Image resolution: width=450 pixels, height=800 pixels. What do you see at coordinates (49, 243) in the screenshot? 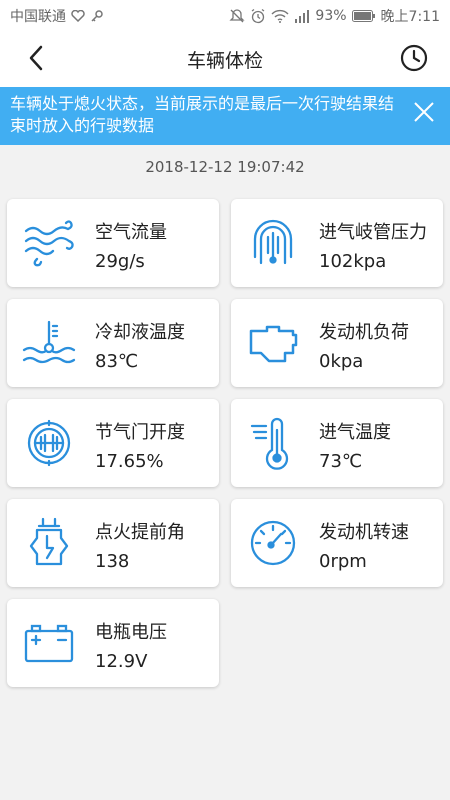
I see `air-flow-icon` at bounding box center [49, 243].